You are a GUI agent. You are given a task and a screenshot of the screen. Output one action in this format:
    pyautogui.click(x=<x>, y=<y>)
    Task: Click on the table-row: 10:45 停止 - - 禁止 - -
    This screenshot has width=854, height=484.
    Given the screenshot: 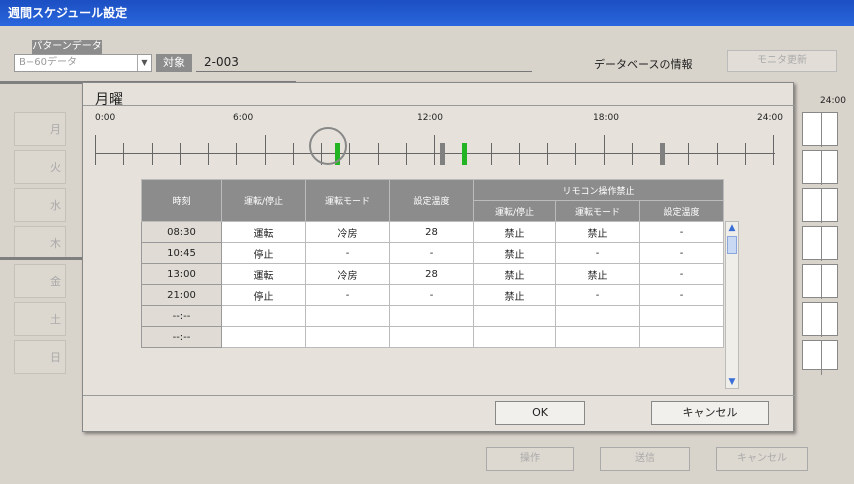 What is the action you would take?
    pyautogui.click(x=432, y=253)
    